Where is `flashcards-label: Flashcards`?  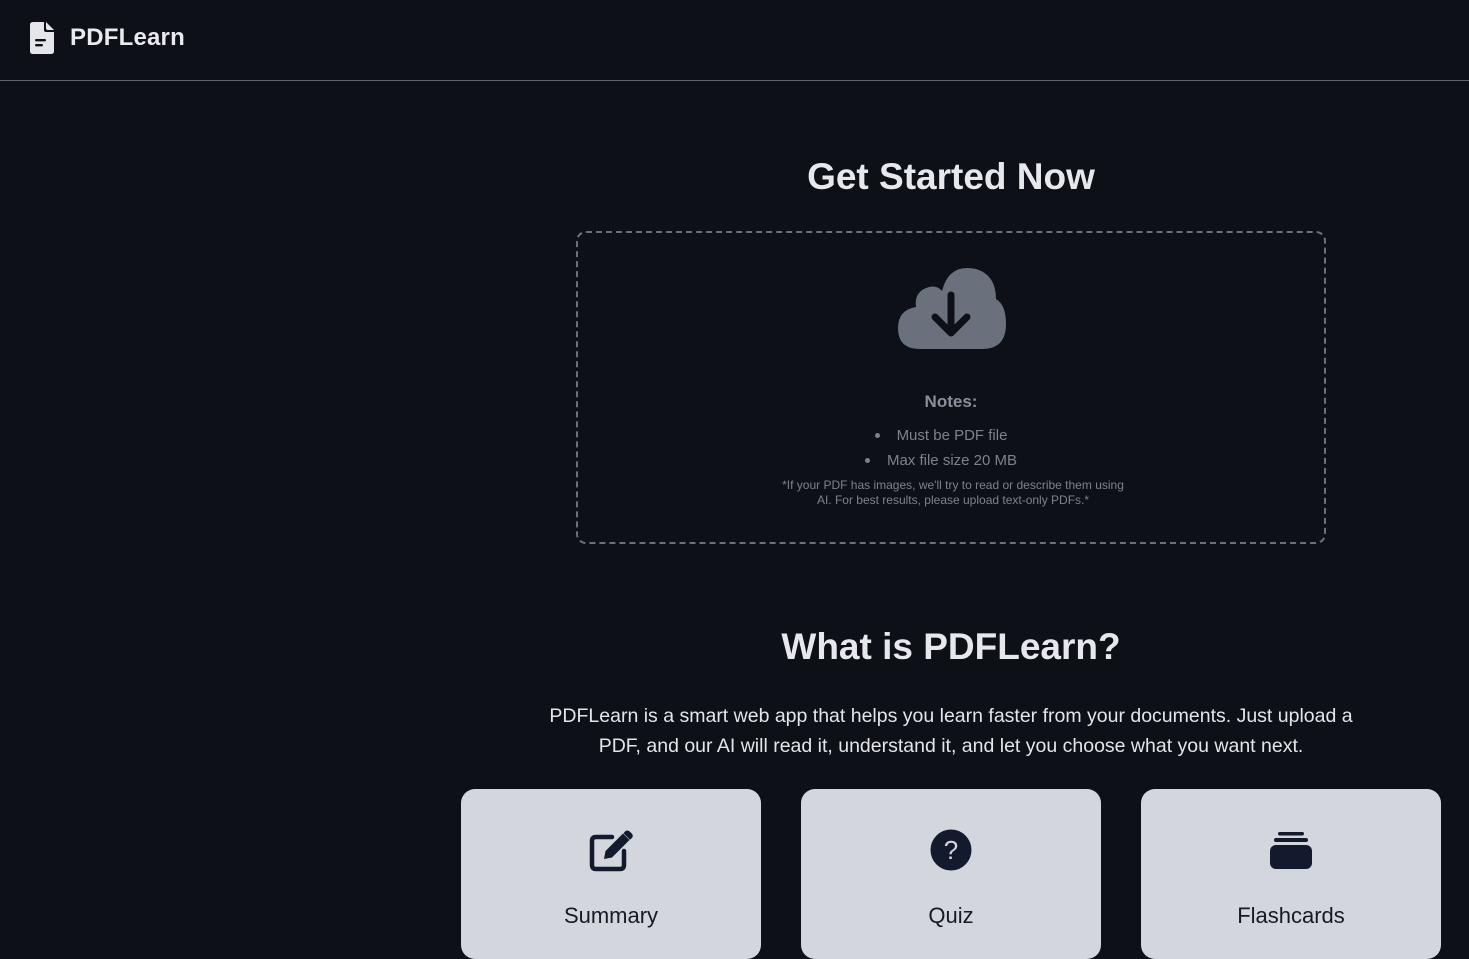
flashcards-label: Flashcards is located at coordinates (1291, 915).